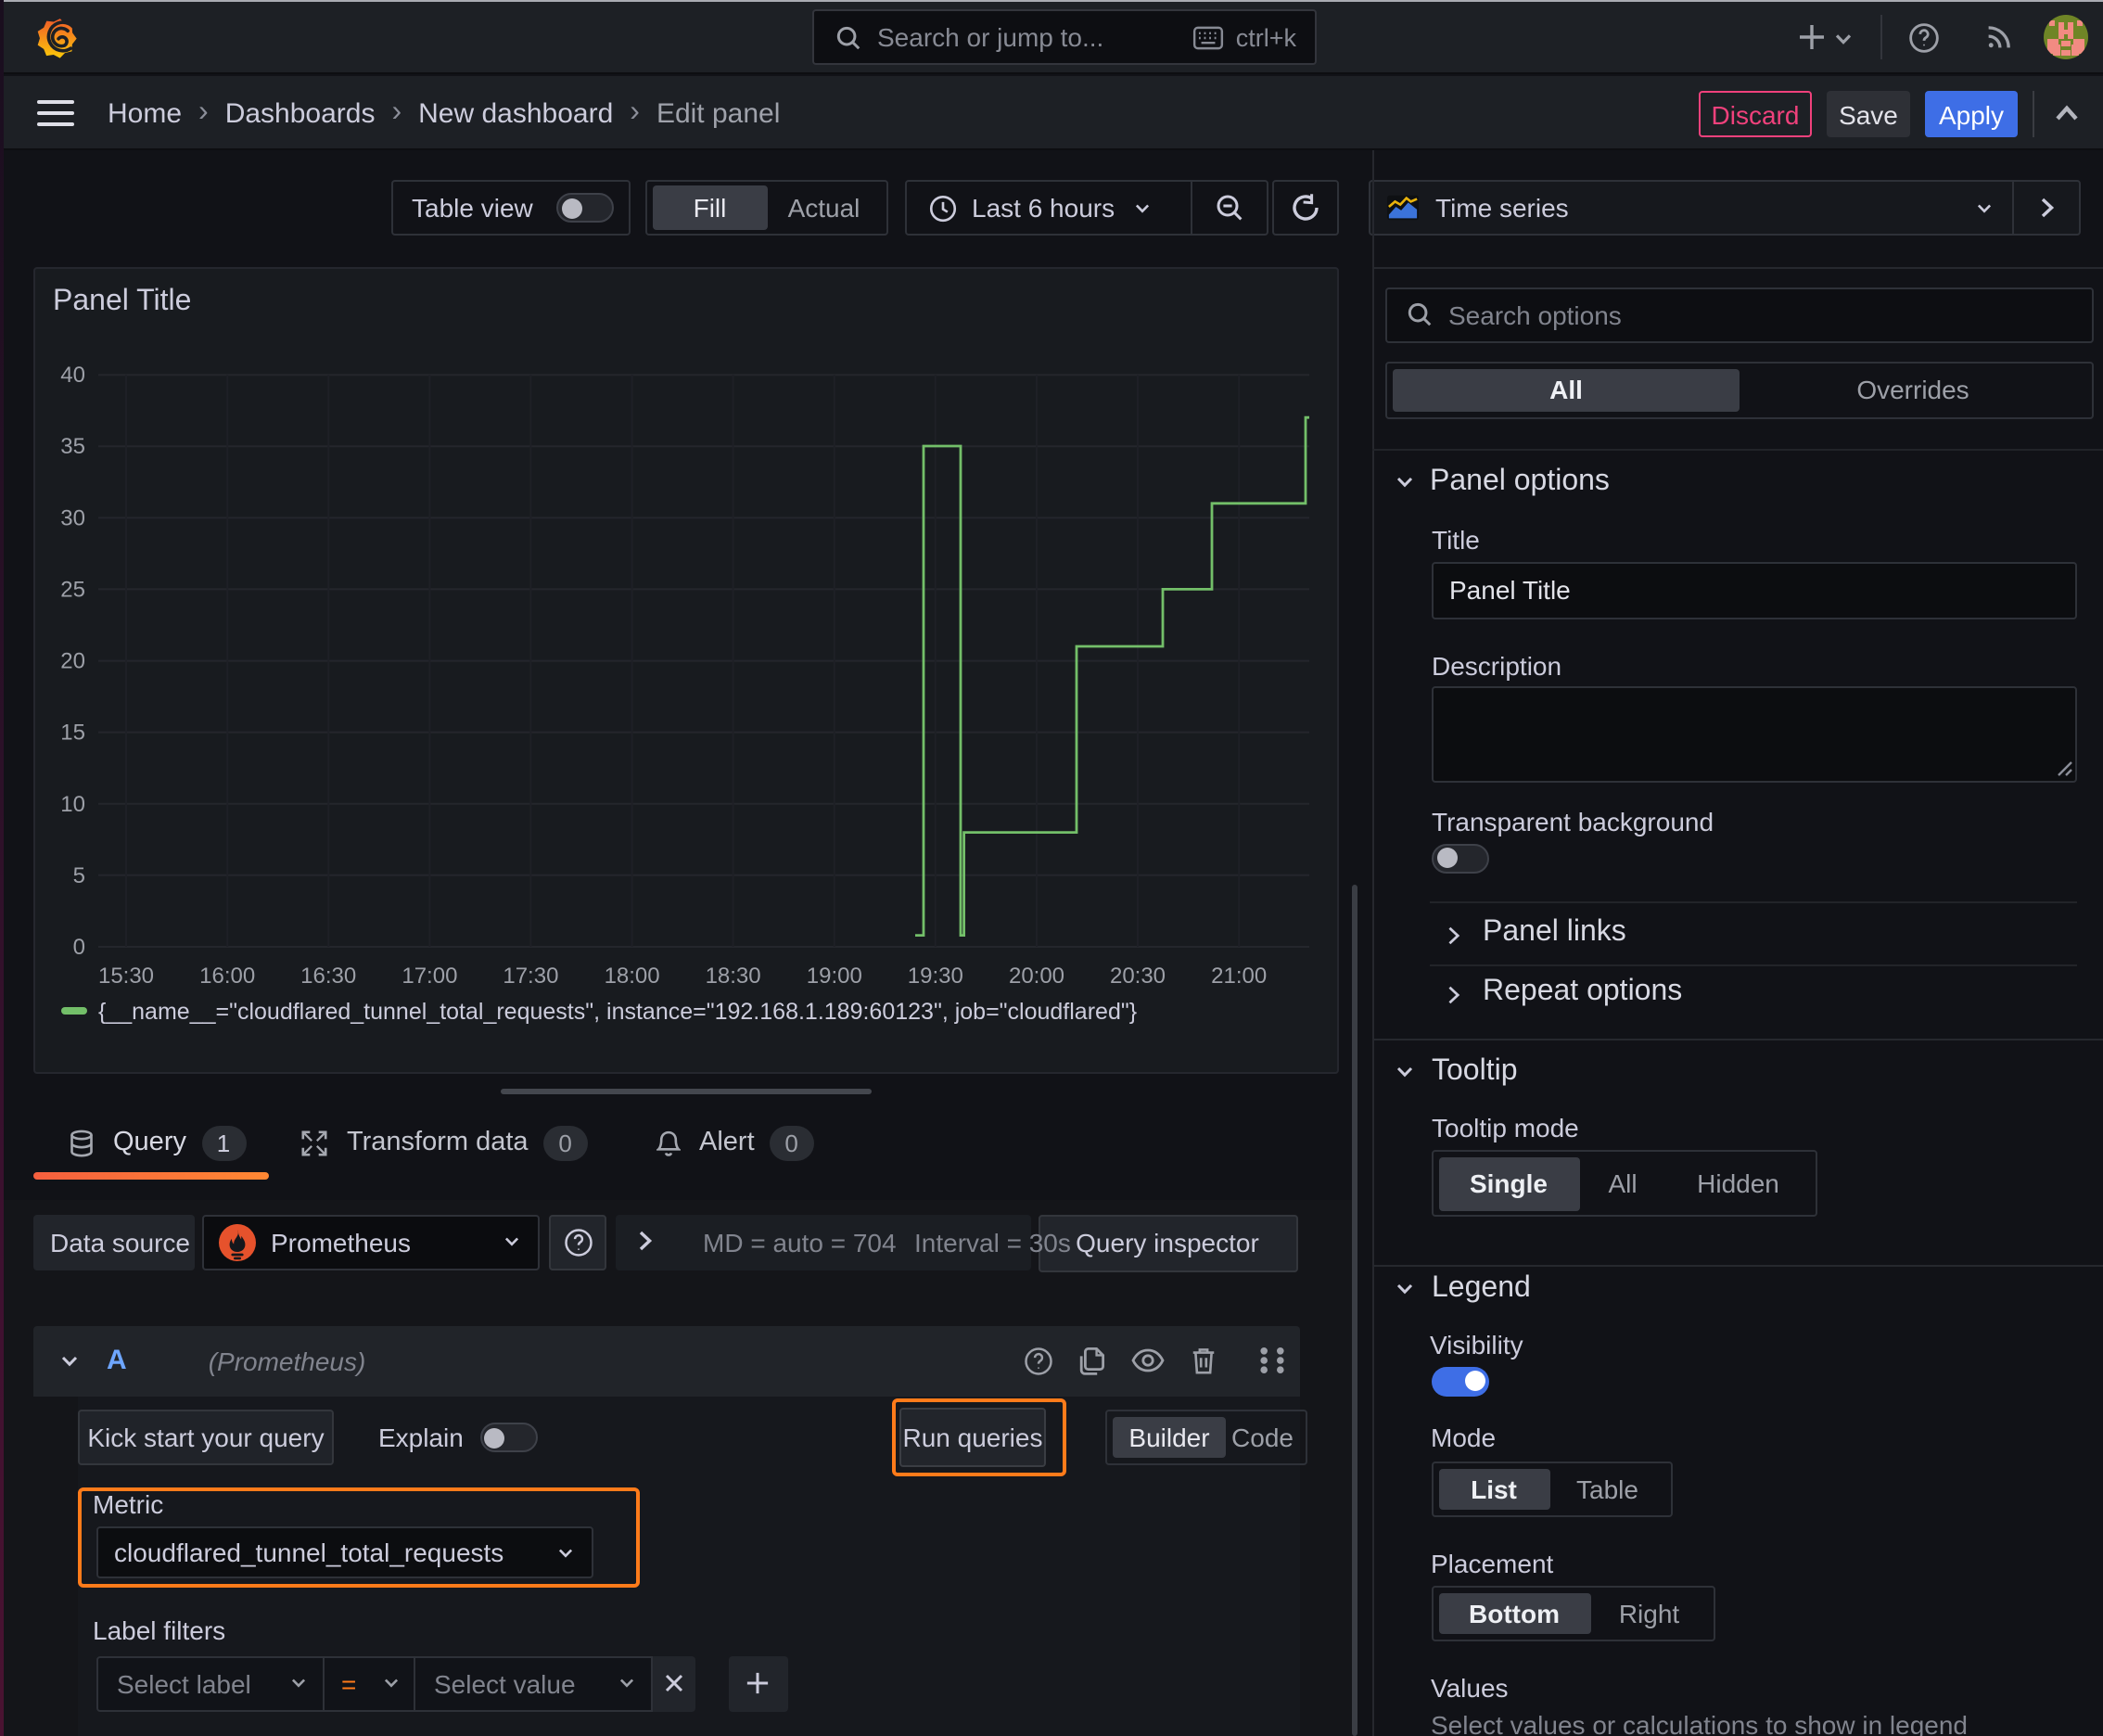 Image resolution: width=2103 pixels, height=1736 pixels. What do you see at coordinates (72, 446) in the screenshot?
I see `svg-text: 35` at bounding box center [72, 446].